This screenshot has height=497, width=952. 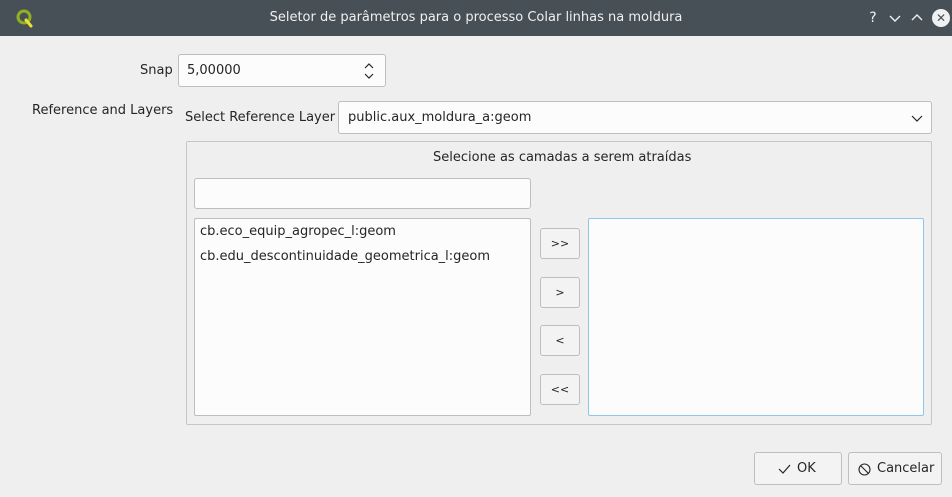 What do you see at coordinates (369, 71) in the screenshot?
I see `spin-arrows-icon` at bounding box center [369, 71].